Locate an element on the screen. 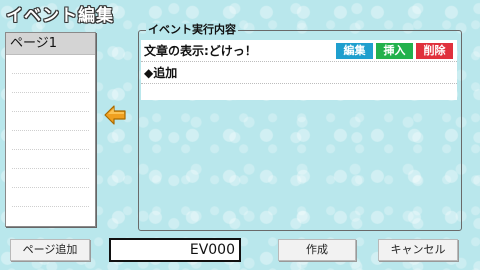 This screenshot has height=270, width=480. event-id-field: EV000 is located at coordinates (175, 250).